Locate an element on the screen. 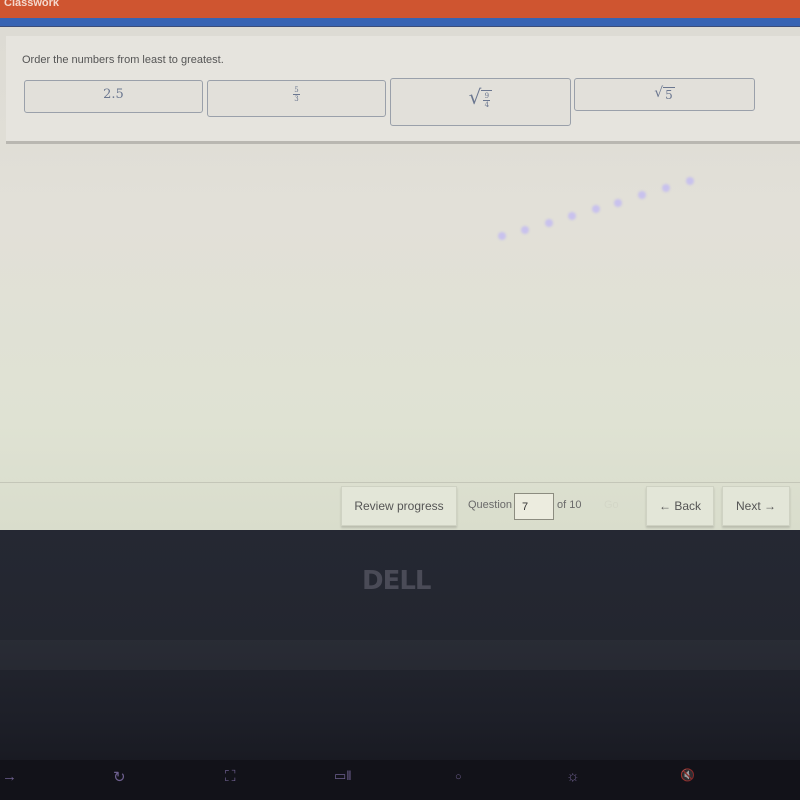 The width and height of the screenshot is (800, 800). question-label: Question is located at coordinates (490, 505).